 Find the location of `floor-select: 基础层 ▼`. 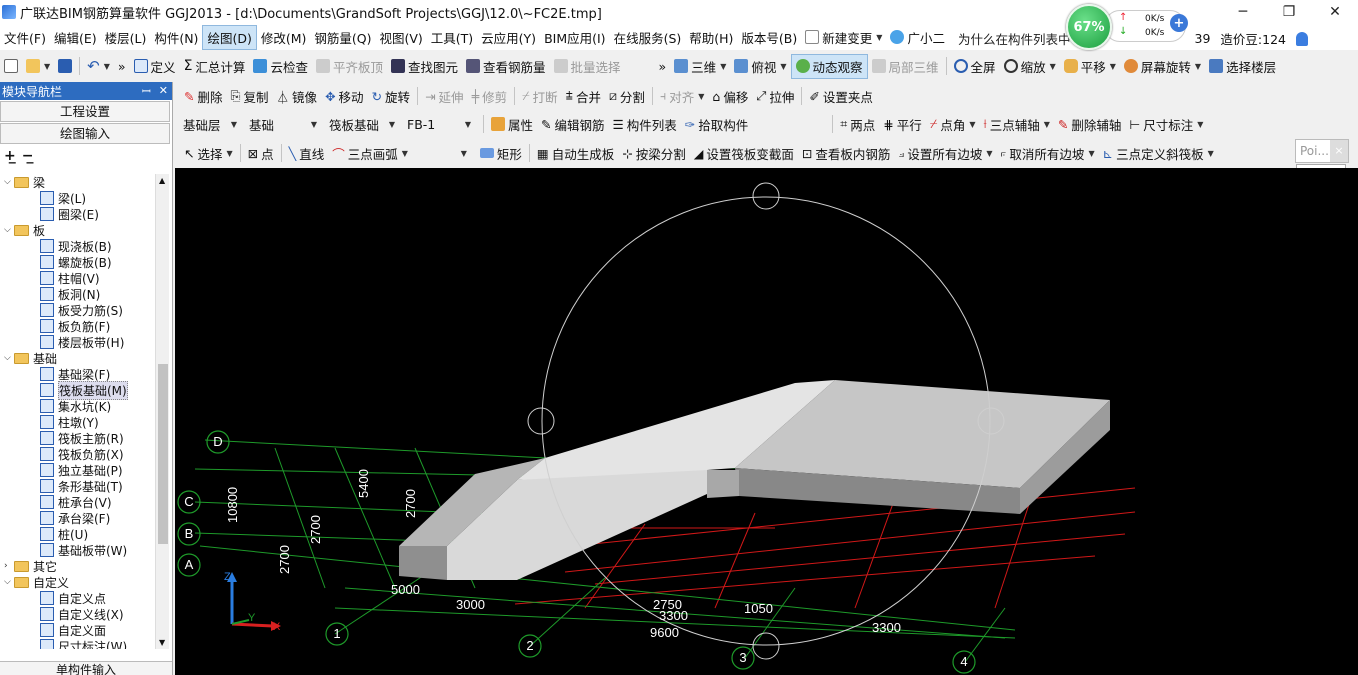

floor-select: 基础层 ▼ is located at coordinates (210, 124).